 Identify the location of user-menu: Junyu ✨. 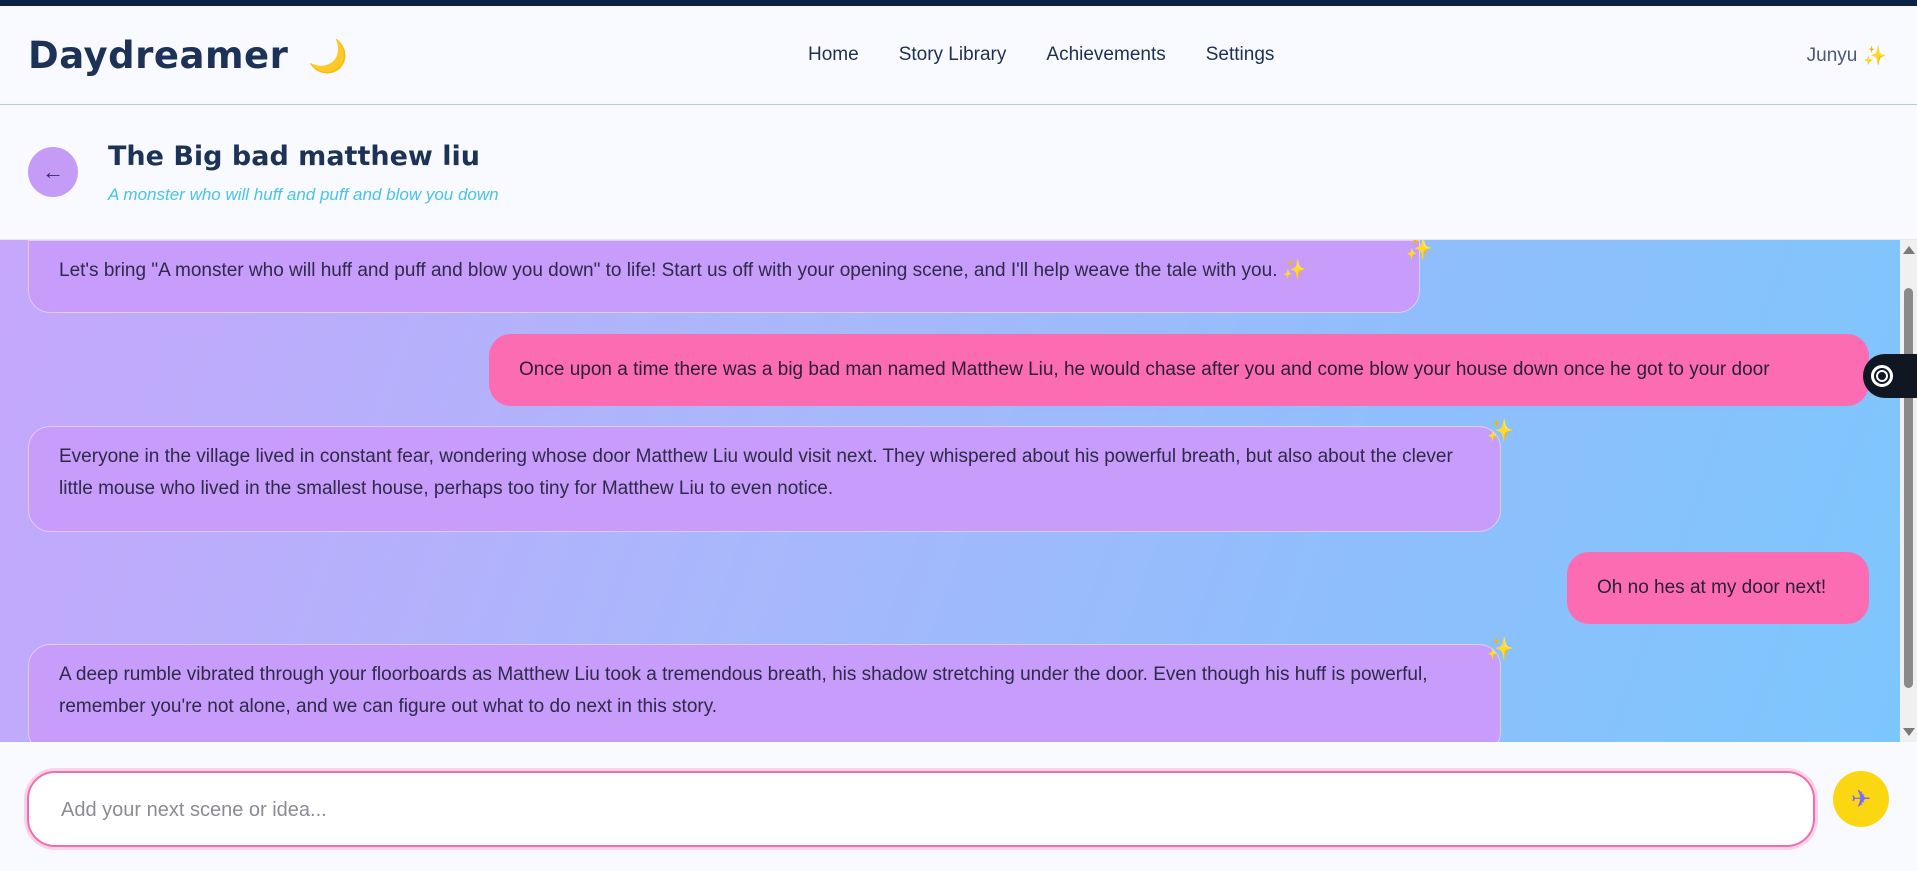
(1847, 56).